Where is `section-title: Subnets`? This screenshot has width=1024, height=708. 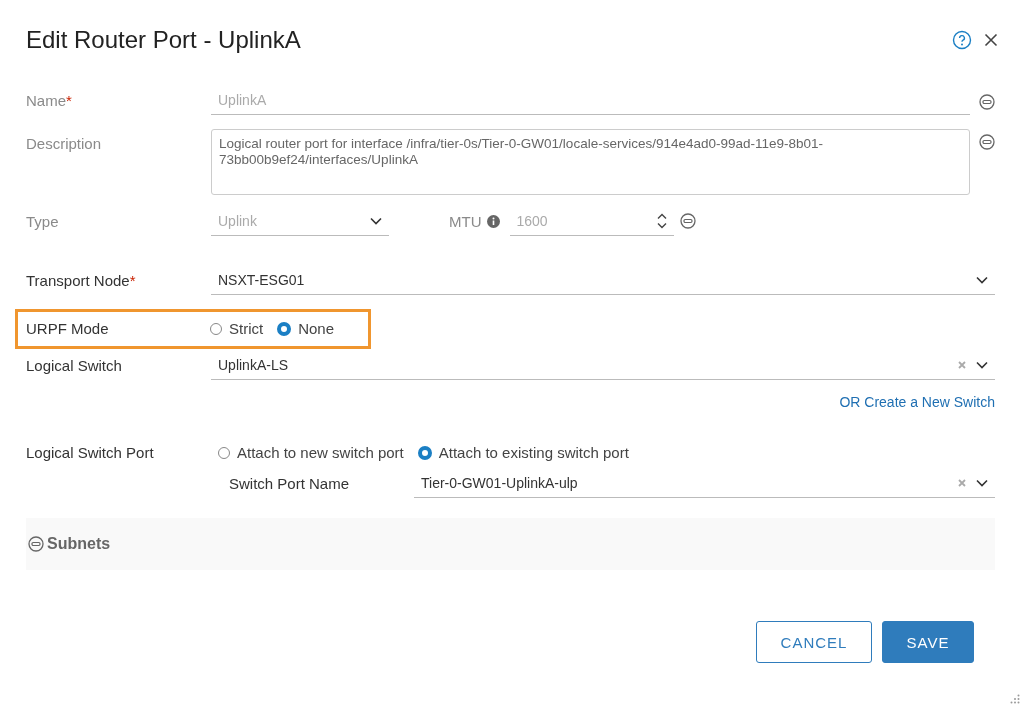
section-title: Subnets is located at coordinates (79, 544).